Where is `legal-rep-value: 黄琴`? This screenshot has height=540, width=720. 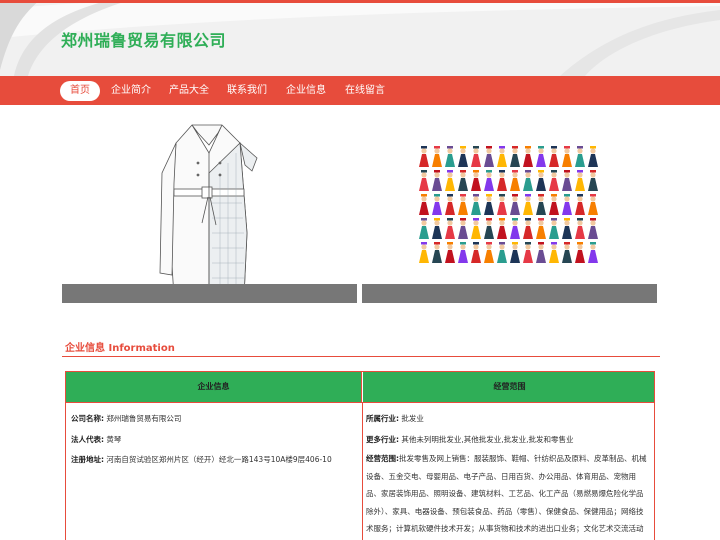
legal-rep-value: 黄琴 is located at coordinates (114, 439).